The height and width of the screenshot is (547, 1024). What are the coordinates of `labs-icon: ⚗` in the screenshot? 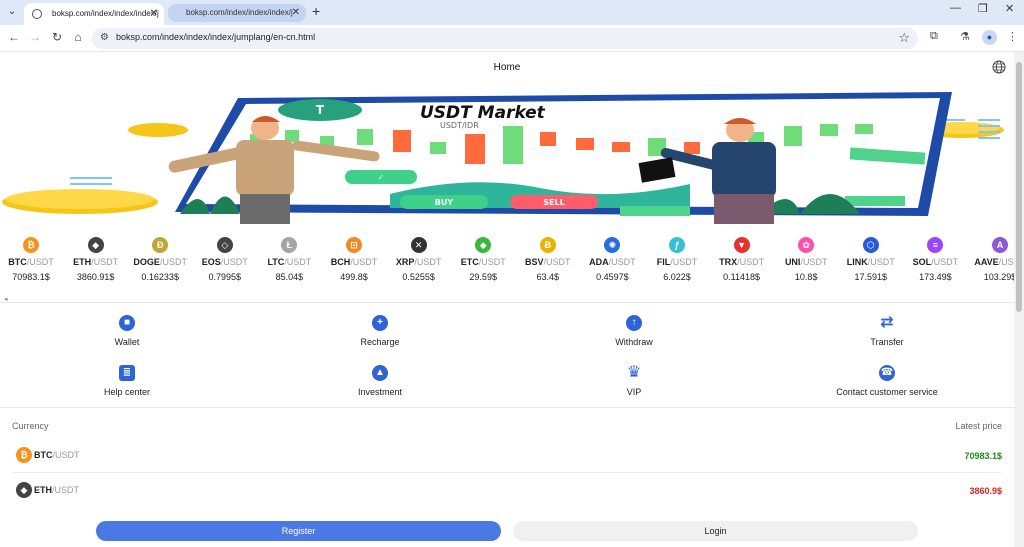 It's located at (965, 36).